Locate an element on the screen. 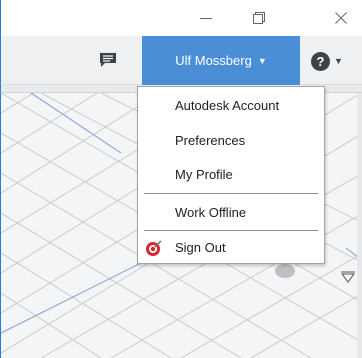 The height and width of the screenshot is (358, 362). close-icon is located at coordinates (341, 18).